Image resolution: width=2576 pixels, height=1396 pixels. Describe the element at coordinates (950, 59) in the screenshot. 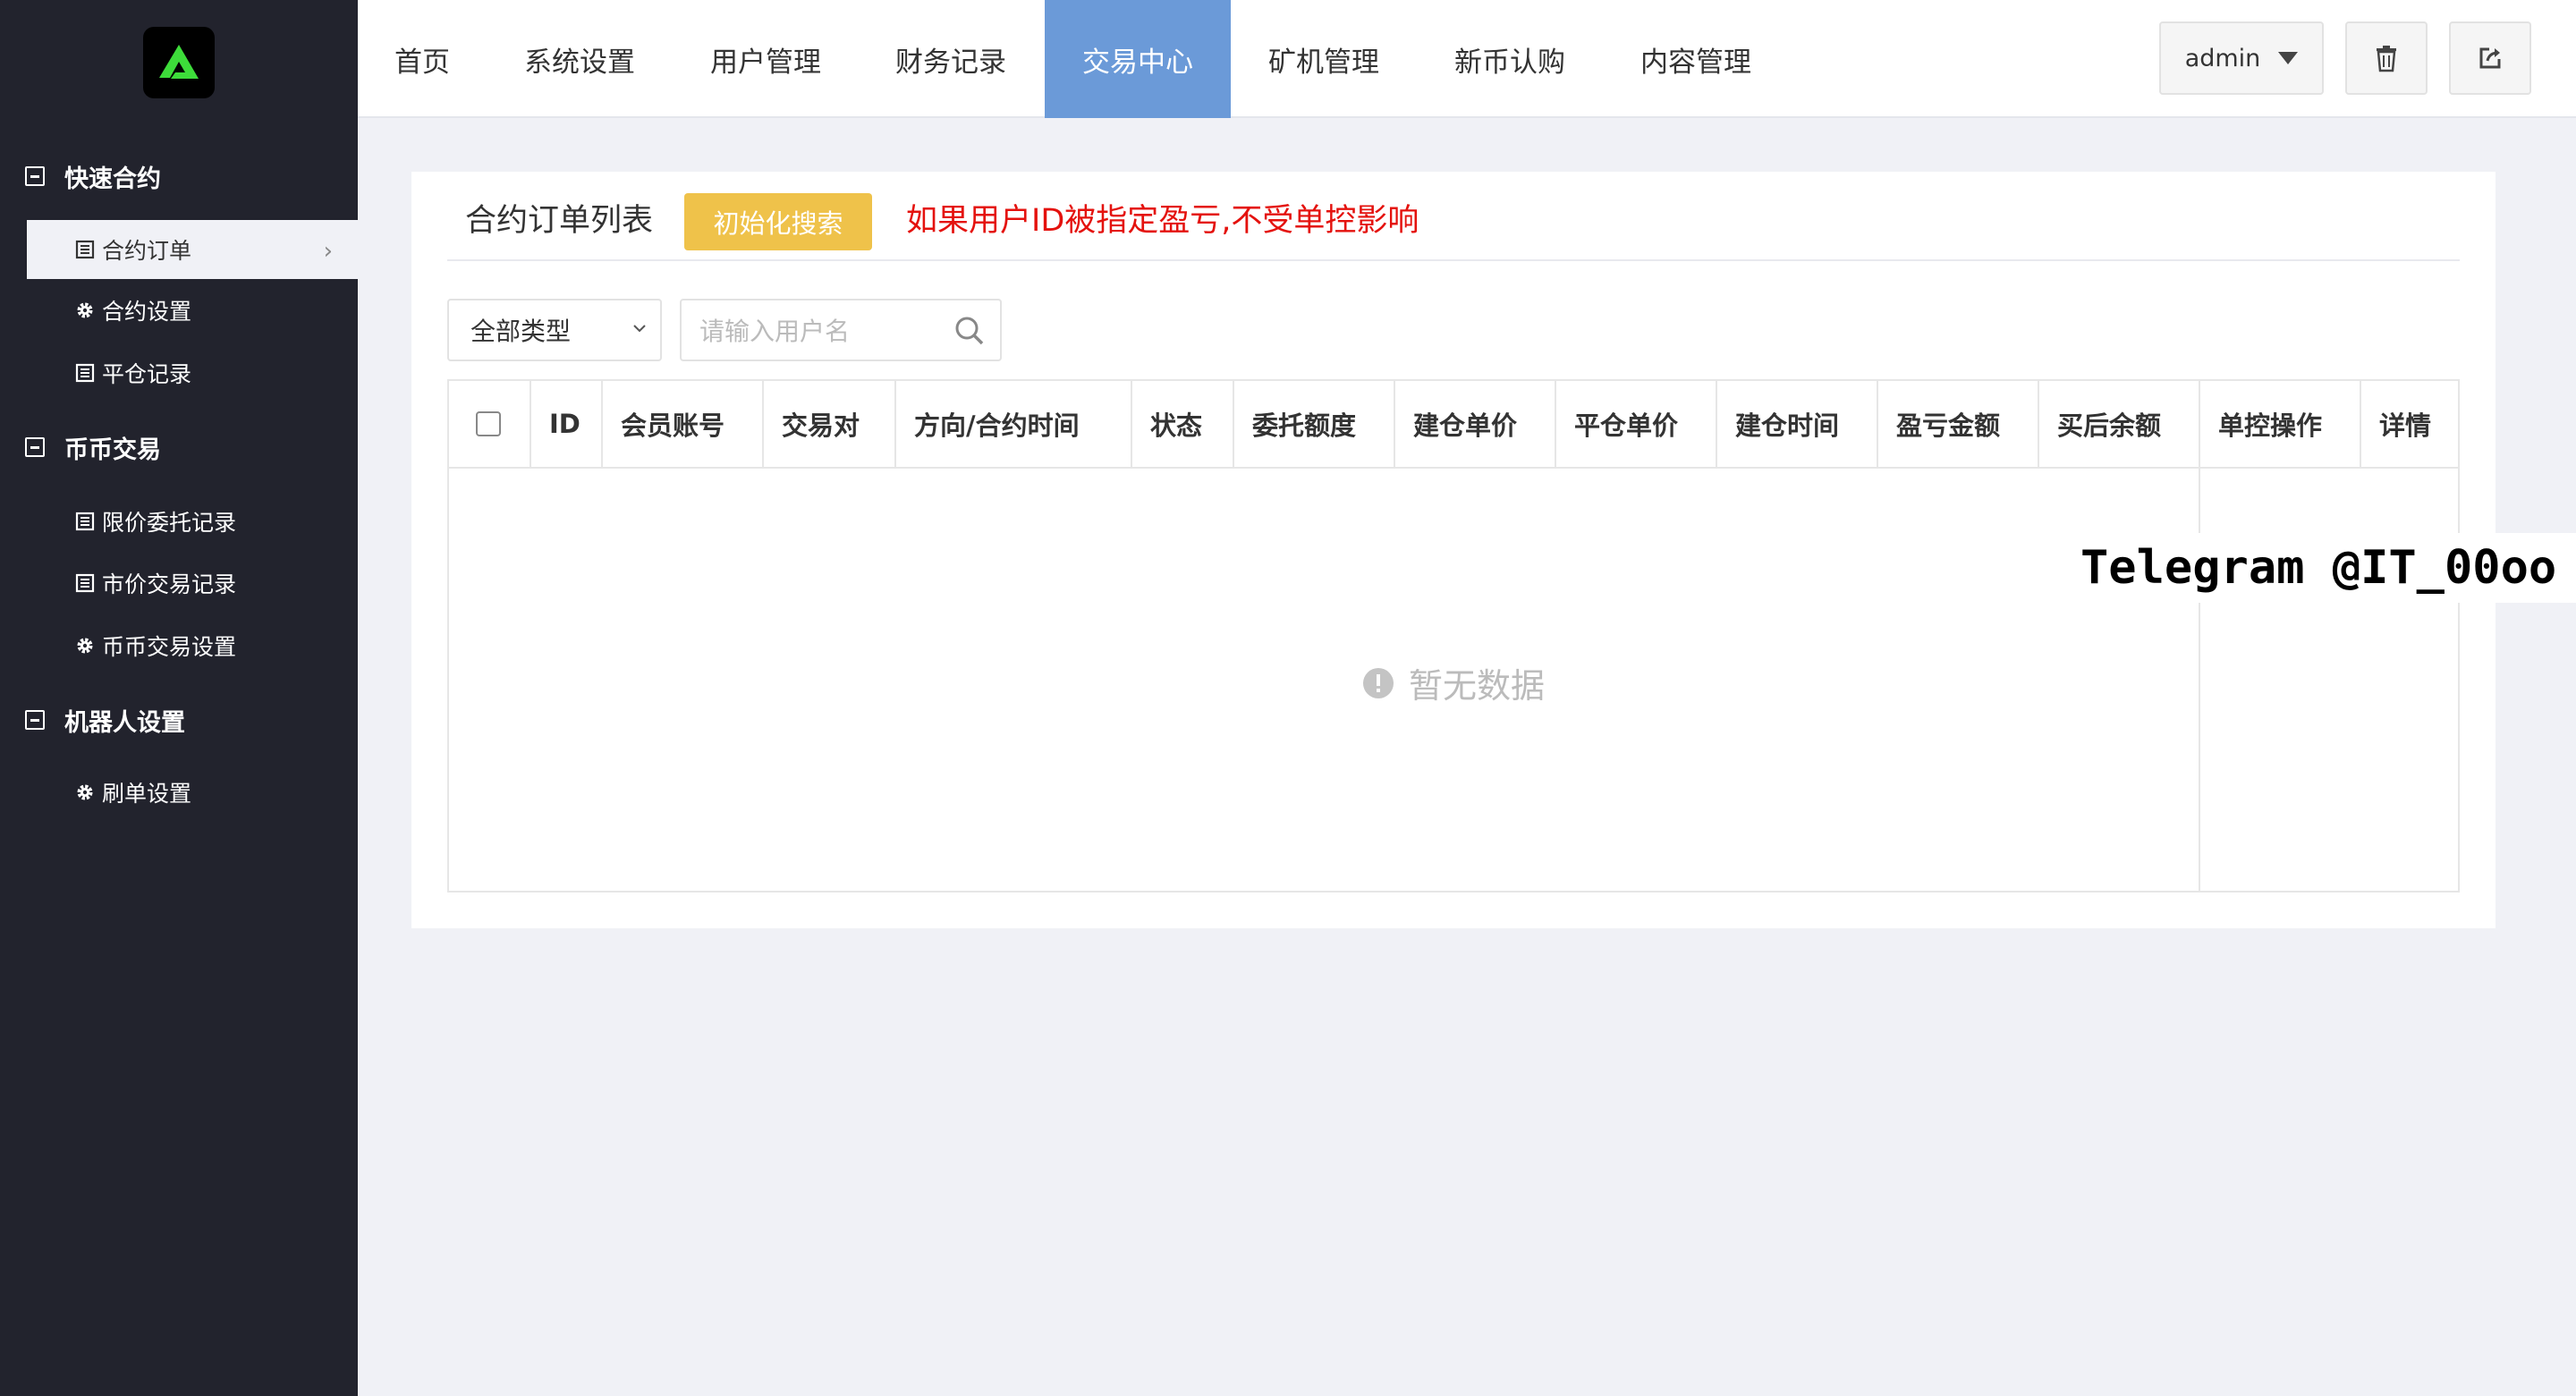

I see `nav-finance-records: 财务记录` at that location.